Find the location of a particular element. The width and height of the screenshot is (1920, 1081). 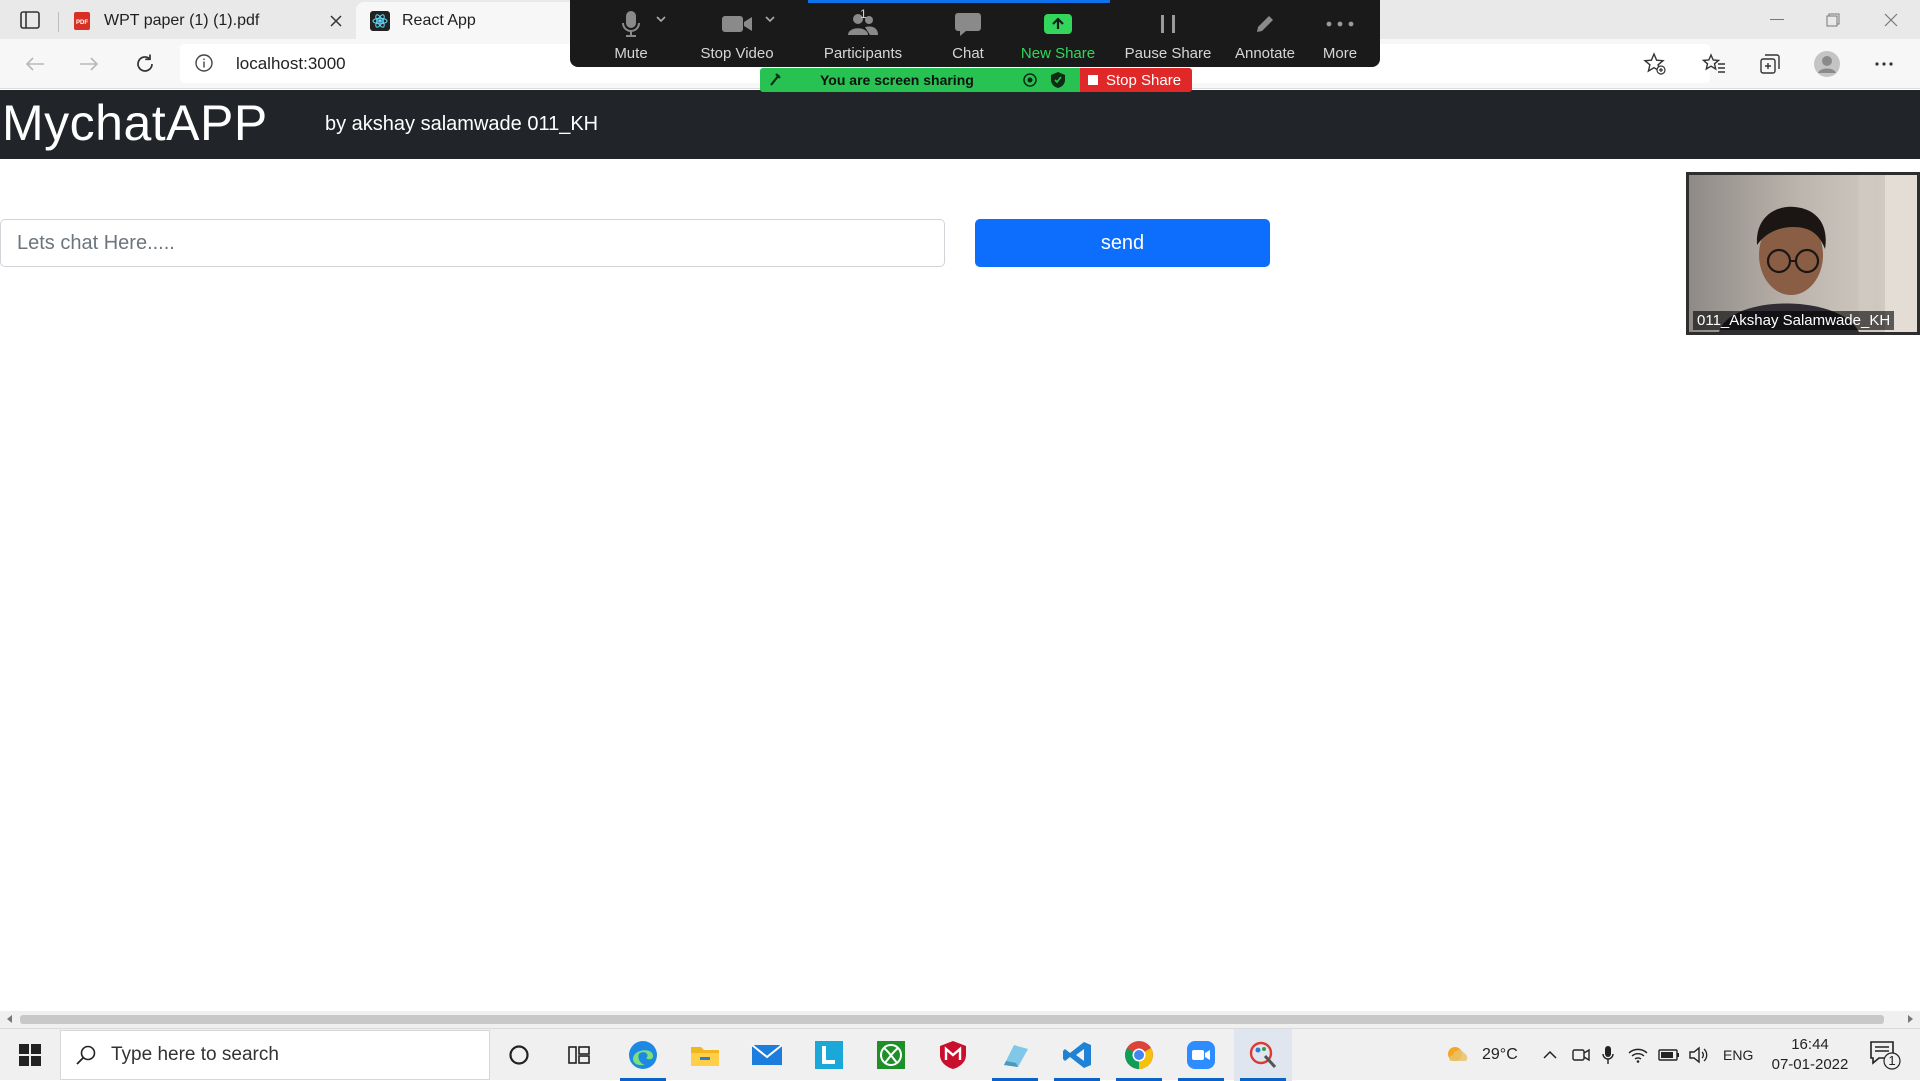

new-share-label: New Share is located at coordinates (1058, 53).